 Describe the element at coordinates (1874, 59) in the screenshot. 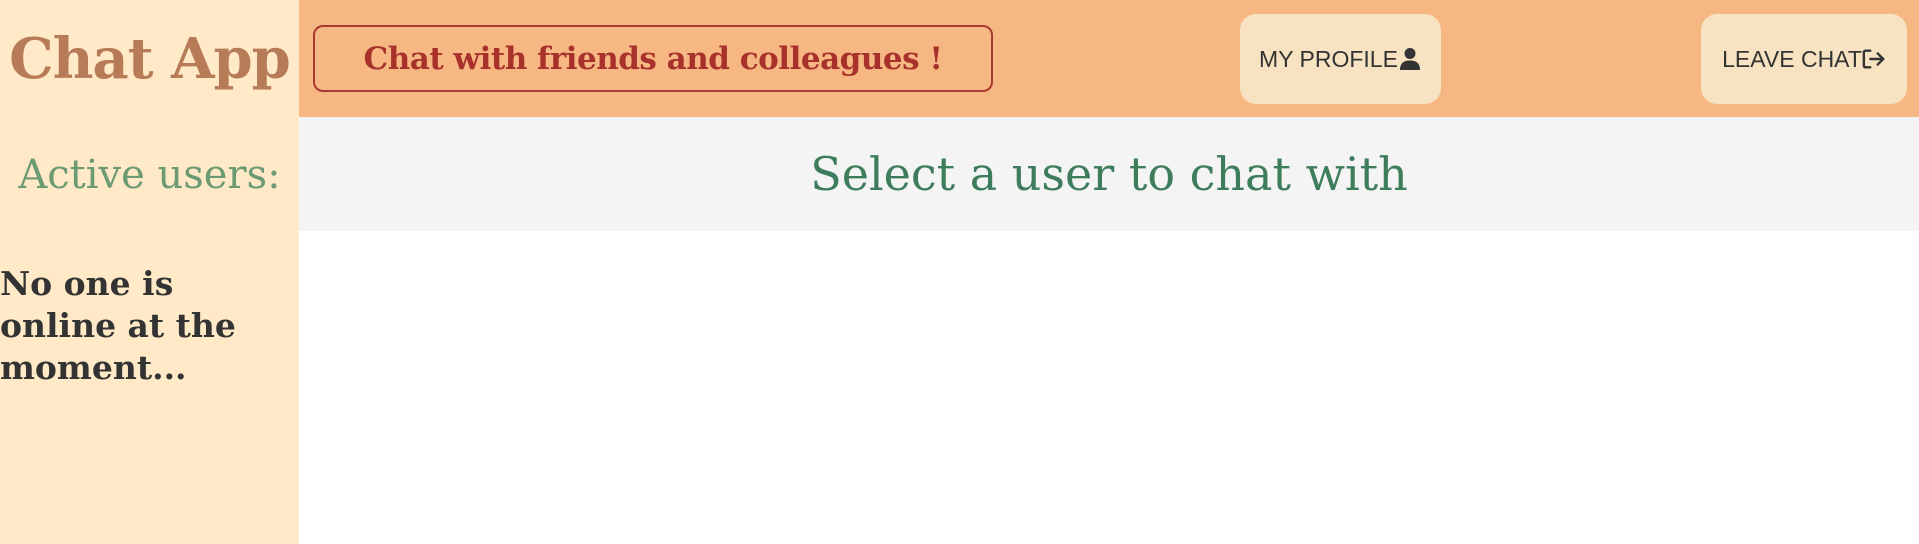

I see `logout-icon` at that location.